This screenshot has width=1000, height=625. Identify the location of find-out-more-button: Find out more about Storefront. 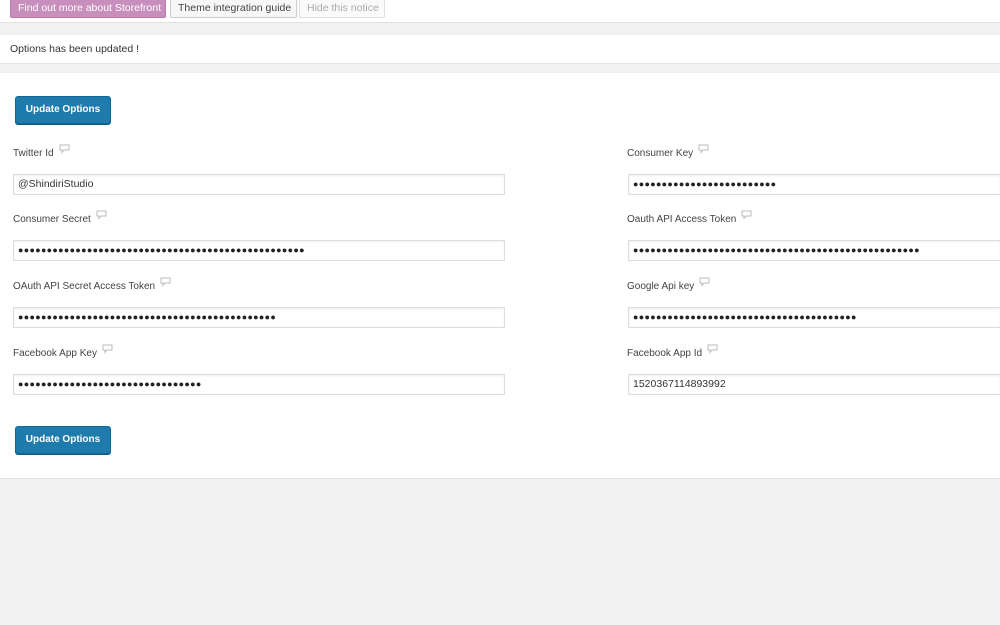
(88, 9).